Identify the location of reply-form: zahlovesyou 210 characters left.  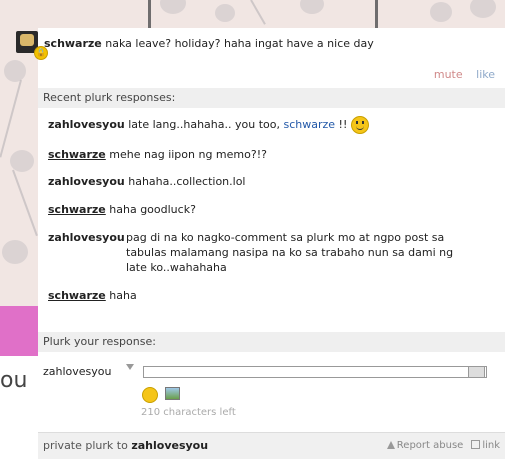
(271, 389).